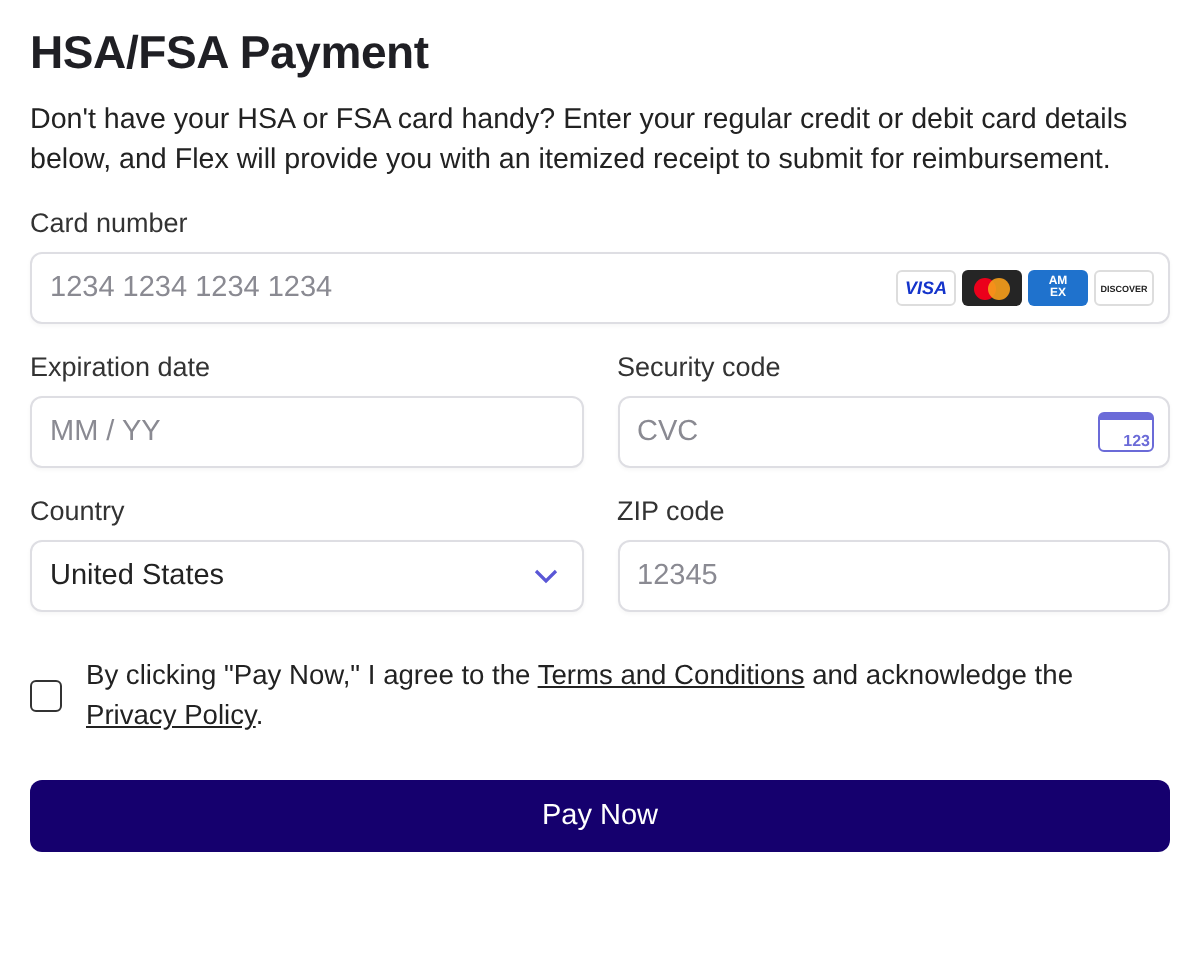 The image size is (1194, 968). What do you see at coordinates (109, 223) in the screenshot?
I see `field-label: Card number` at bounding box center [109, 223].